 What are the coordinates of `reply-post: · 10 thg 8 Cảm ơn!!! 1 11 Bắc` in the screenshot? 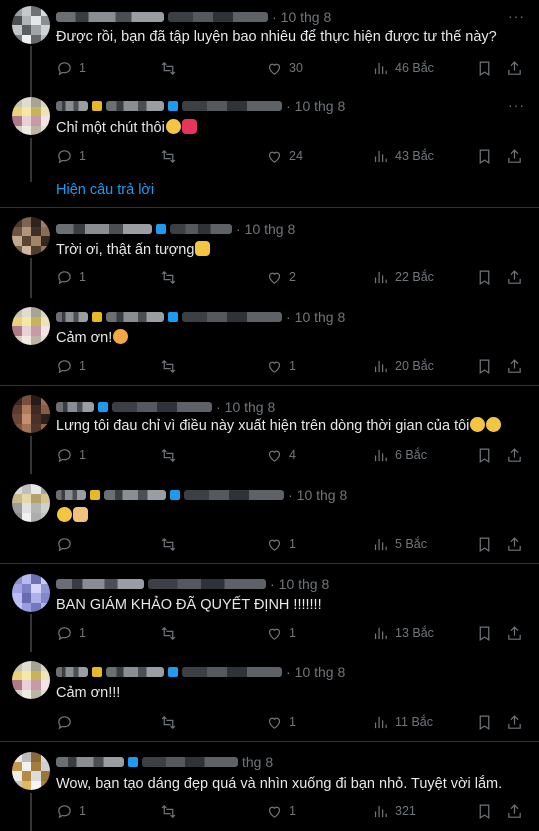 It's located at (269, 697).